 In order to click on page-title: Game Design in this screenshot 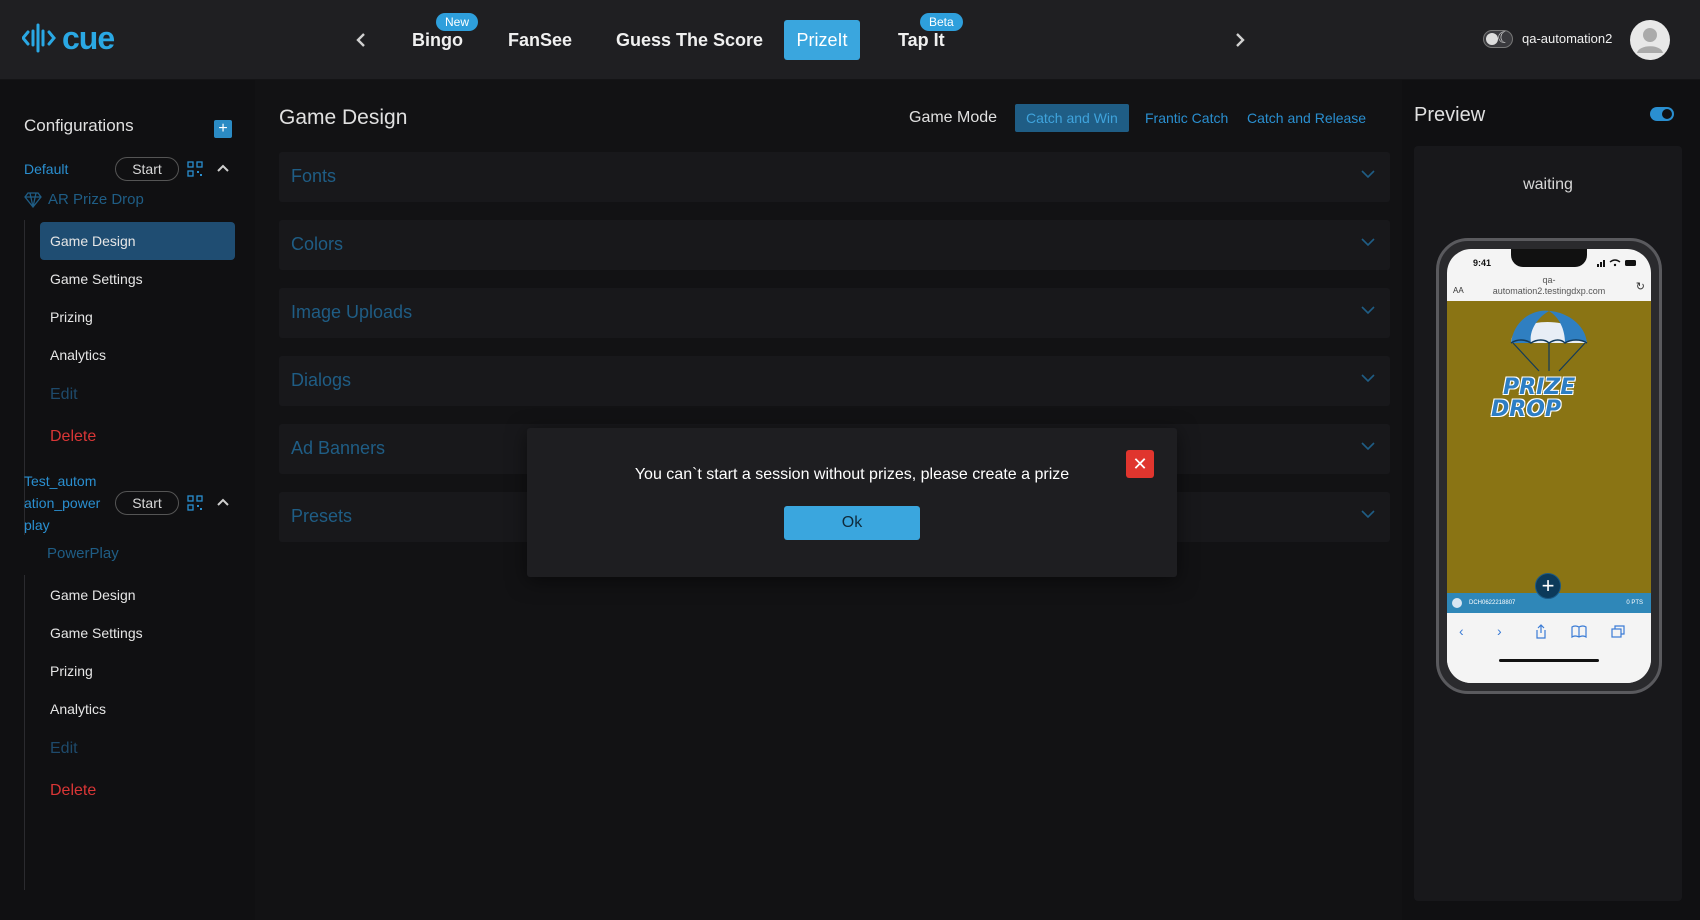, I will do `click(343, 117)`.